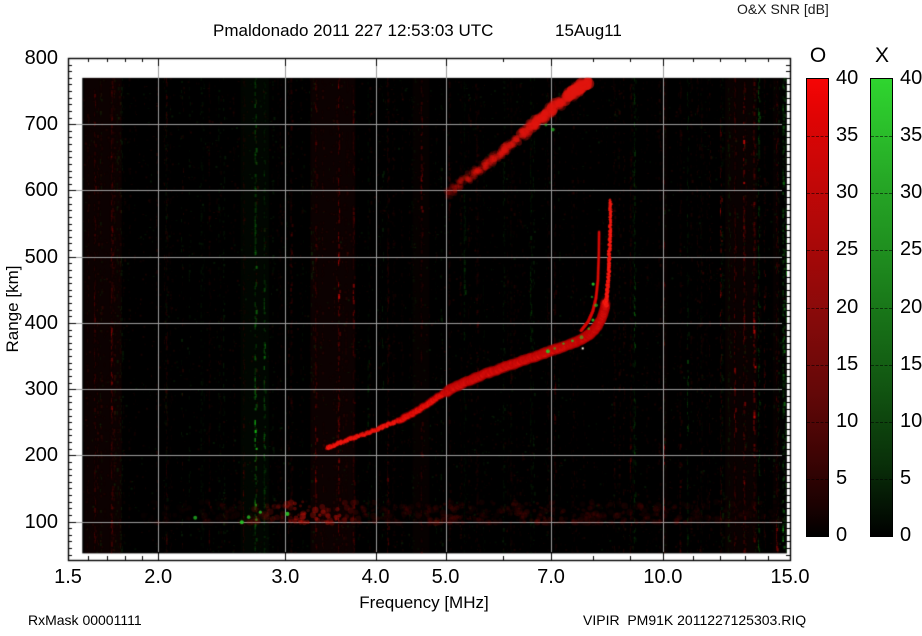 This screenshot has height=636, width=922. Describe the element at coordinates (551, 577) in the screenshot. I see `x-tick-label: 7.0` at that location.